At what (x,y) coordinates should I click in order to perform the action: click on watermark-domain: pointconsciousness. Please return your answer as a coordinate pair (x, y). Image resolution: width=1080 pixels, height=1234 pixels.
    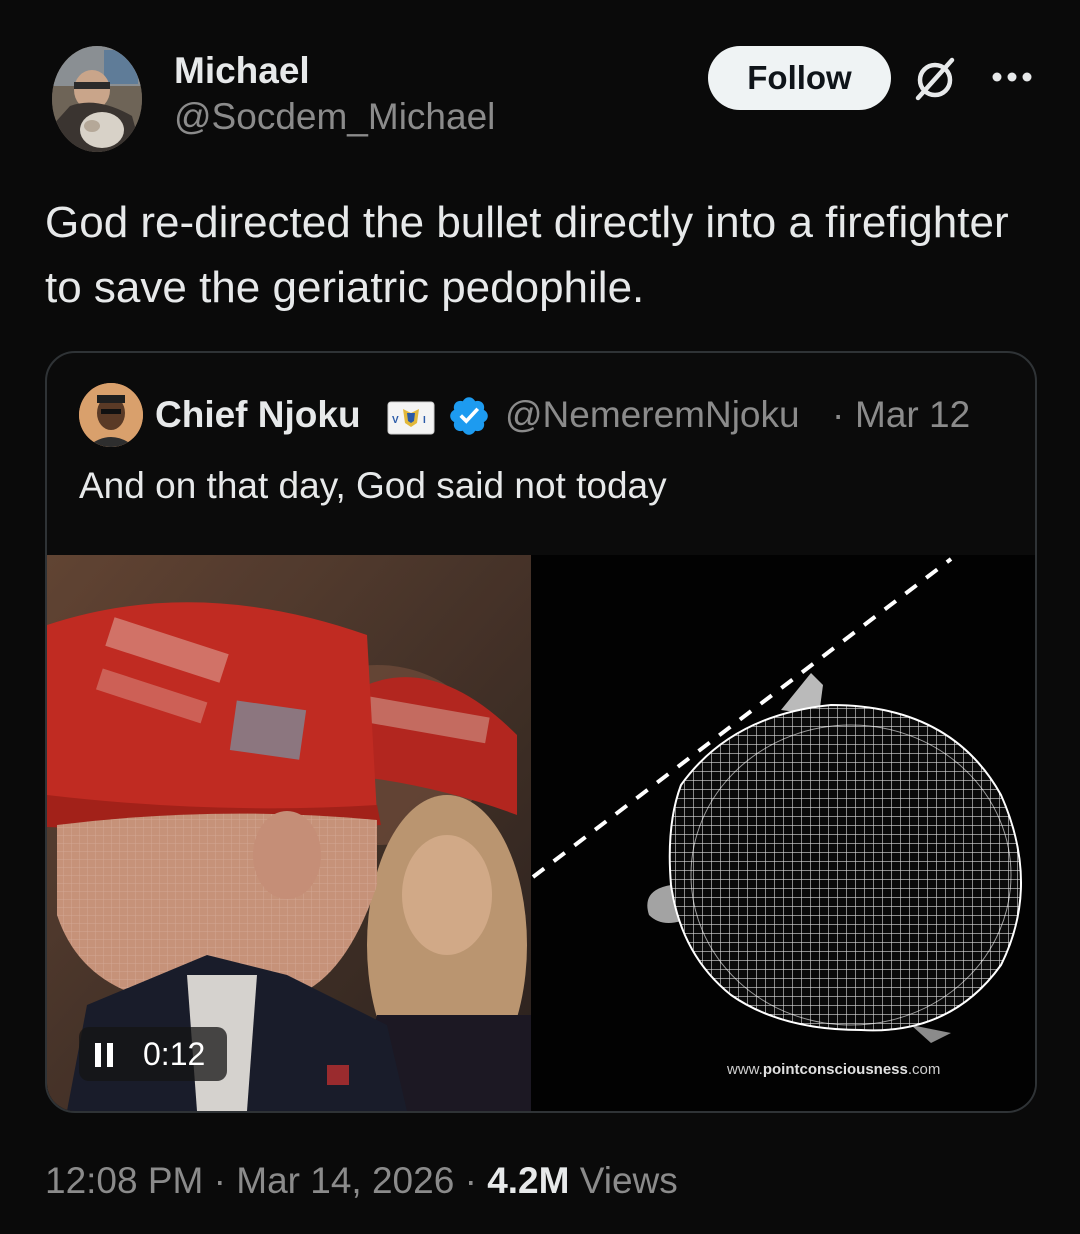
    Looking at the image, I should click on (835, 1069).